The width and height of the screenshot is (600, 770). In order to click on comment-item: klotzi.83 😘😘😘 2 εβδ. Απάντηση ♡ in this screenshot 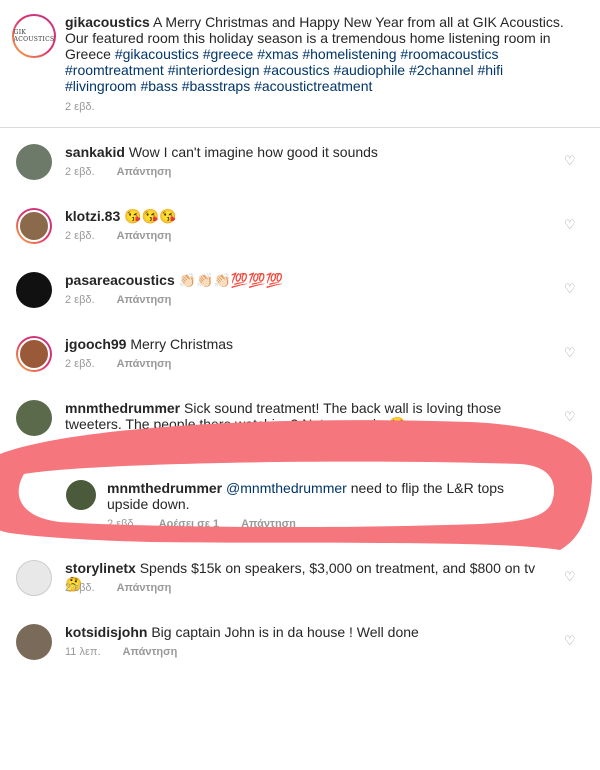, I will do `click(300, 233)`.